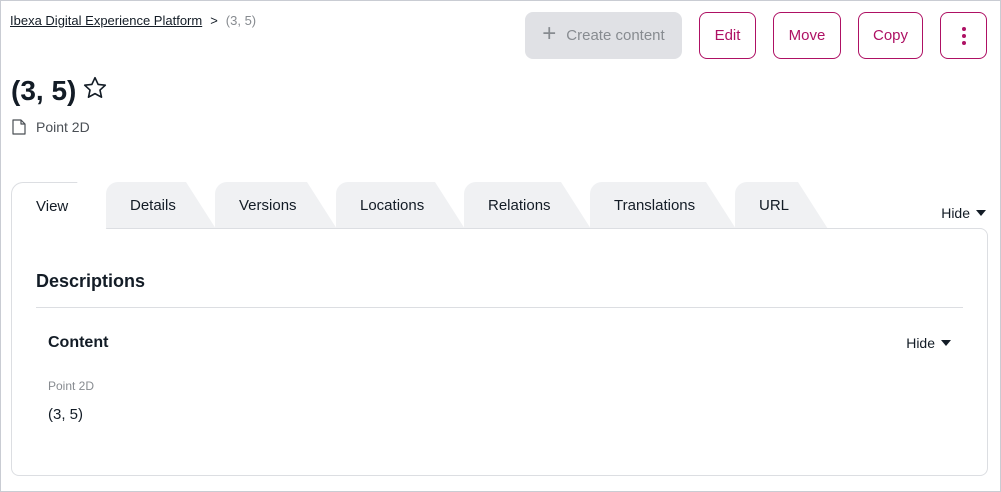 The image size is (1001, 492). Describe the element at coordinates (549, 33) in the screenshot. I see `plus-icon: +` at that location.